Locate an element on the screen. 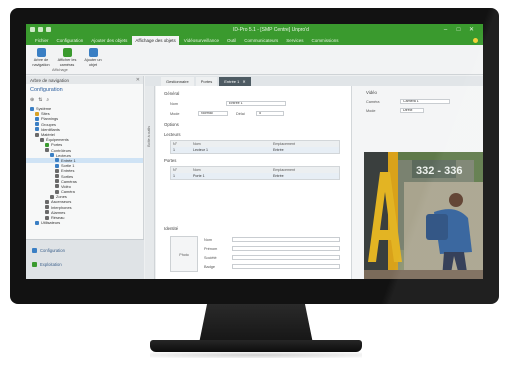 The height and width of the screenshot is (367, 509). toolbox-label: Boîte à outils is located at coordinates (149, 136).